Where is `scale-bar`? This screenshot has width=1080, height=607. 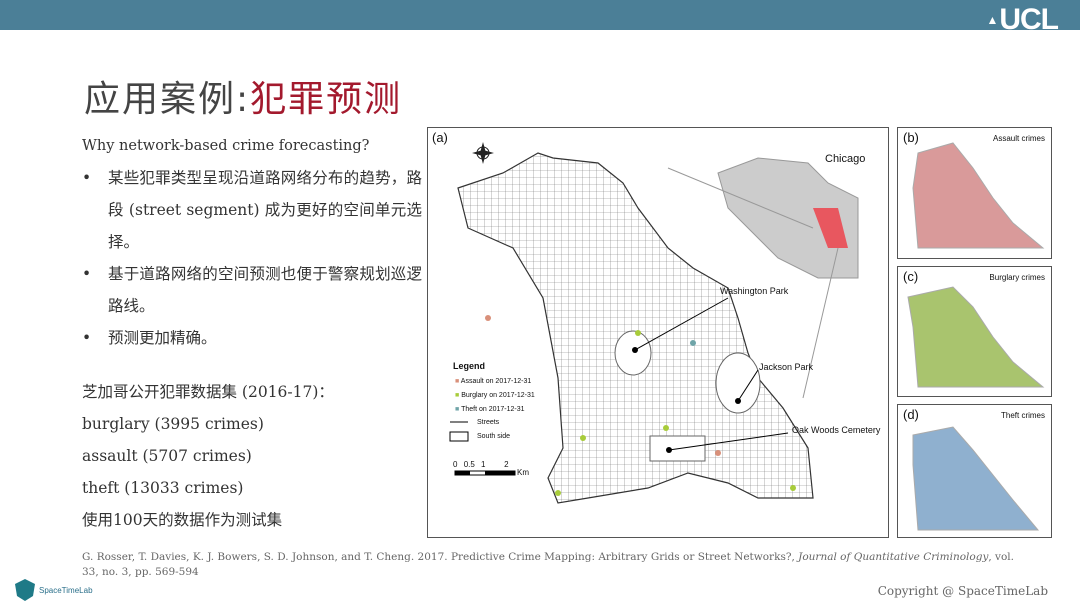 scale-bar is located at coordinates (485, 473).